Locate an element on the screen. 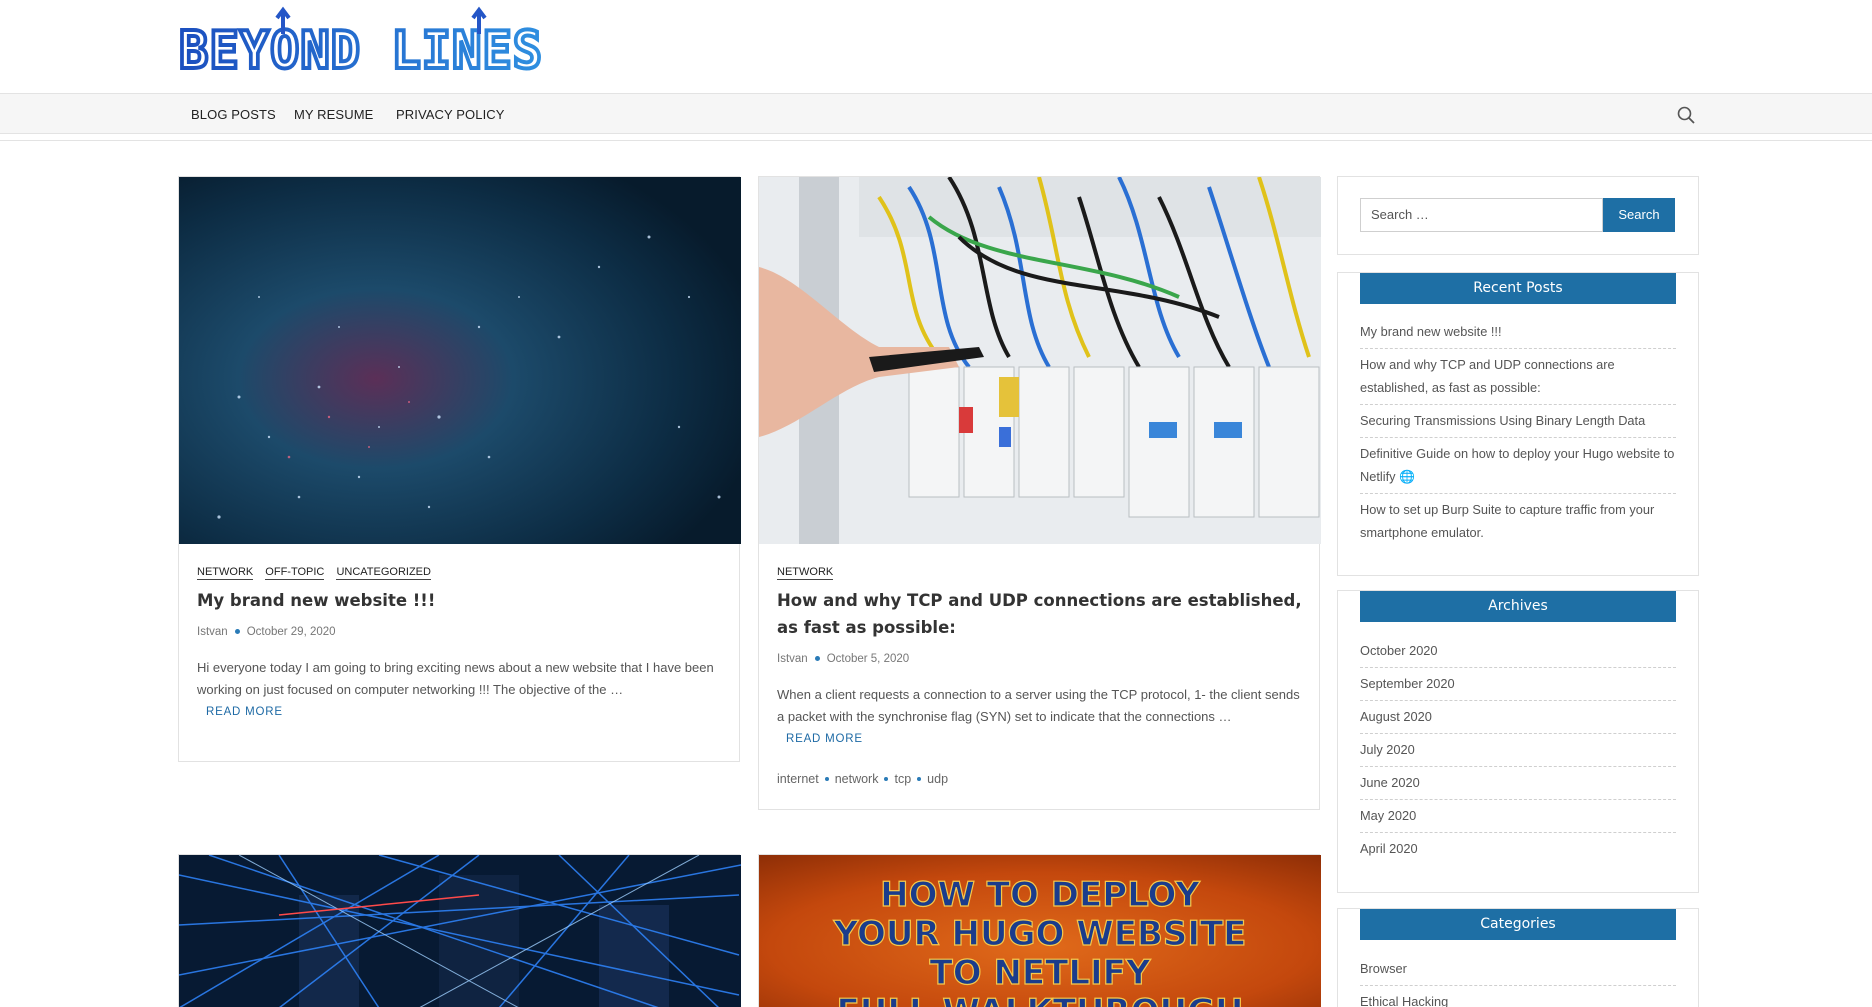  archive-link: July 2020 is located at coordinates (1518, 750).